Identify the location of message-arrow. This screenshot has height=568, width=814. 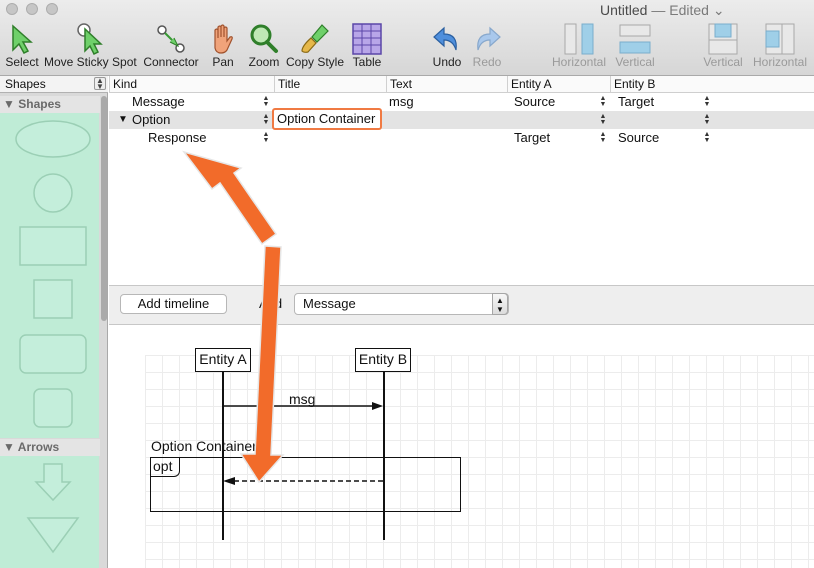
(303, 406).